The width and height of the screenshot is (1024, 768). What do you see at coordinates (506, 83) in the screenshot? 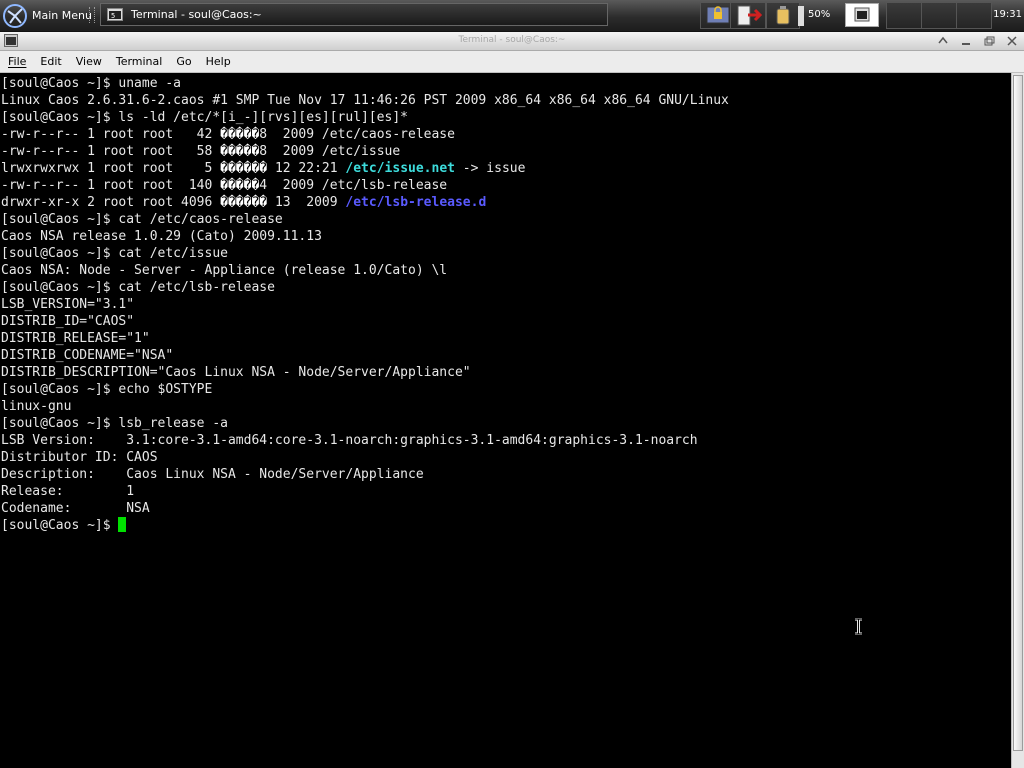
I see `terminal-line: [soul@Caos ~]$ uname -a` at bounding box center [506, 83].